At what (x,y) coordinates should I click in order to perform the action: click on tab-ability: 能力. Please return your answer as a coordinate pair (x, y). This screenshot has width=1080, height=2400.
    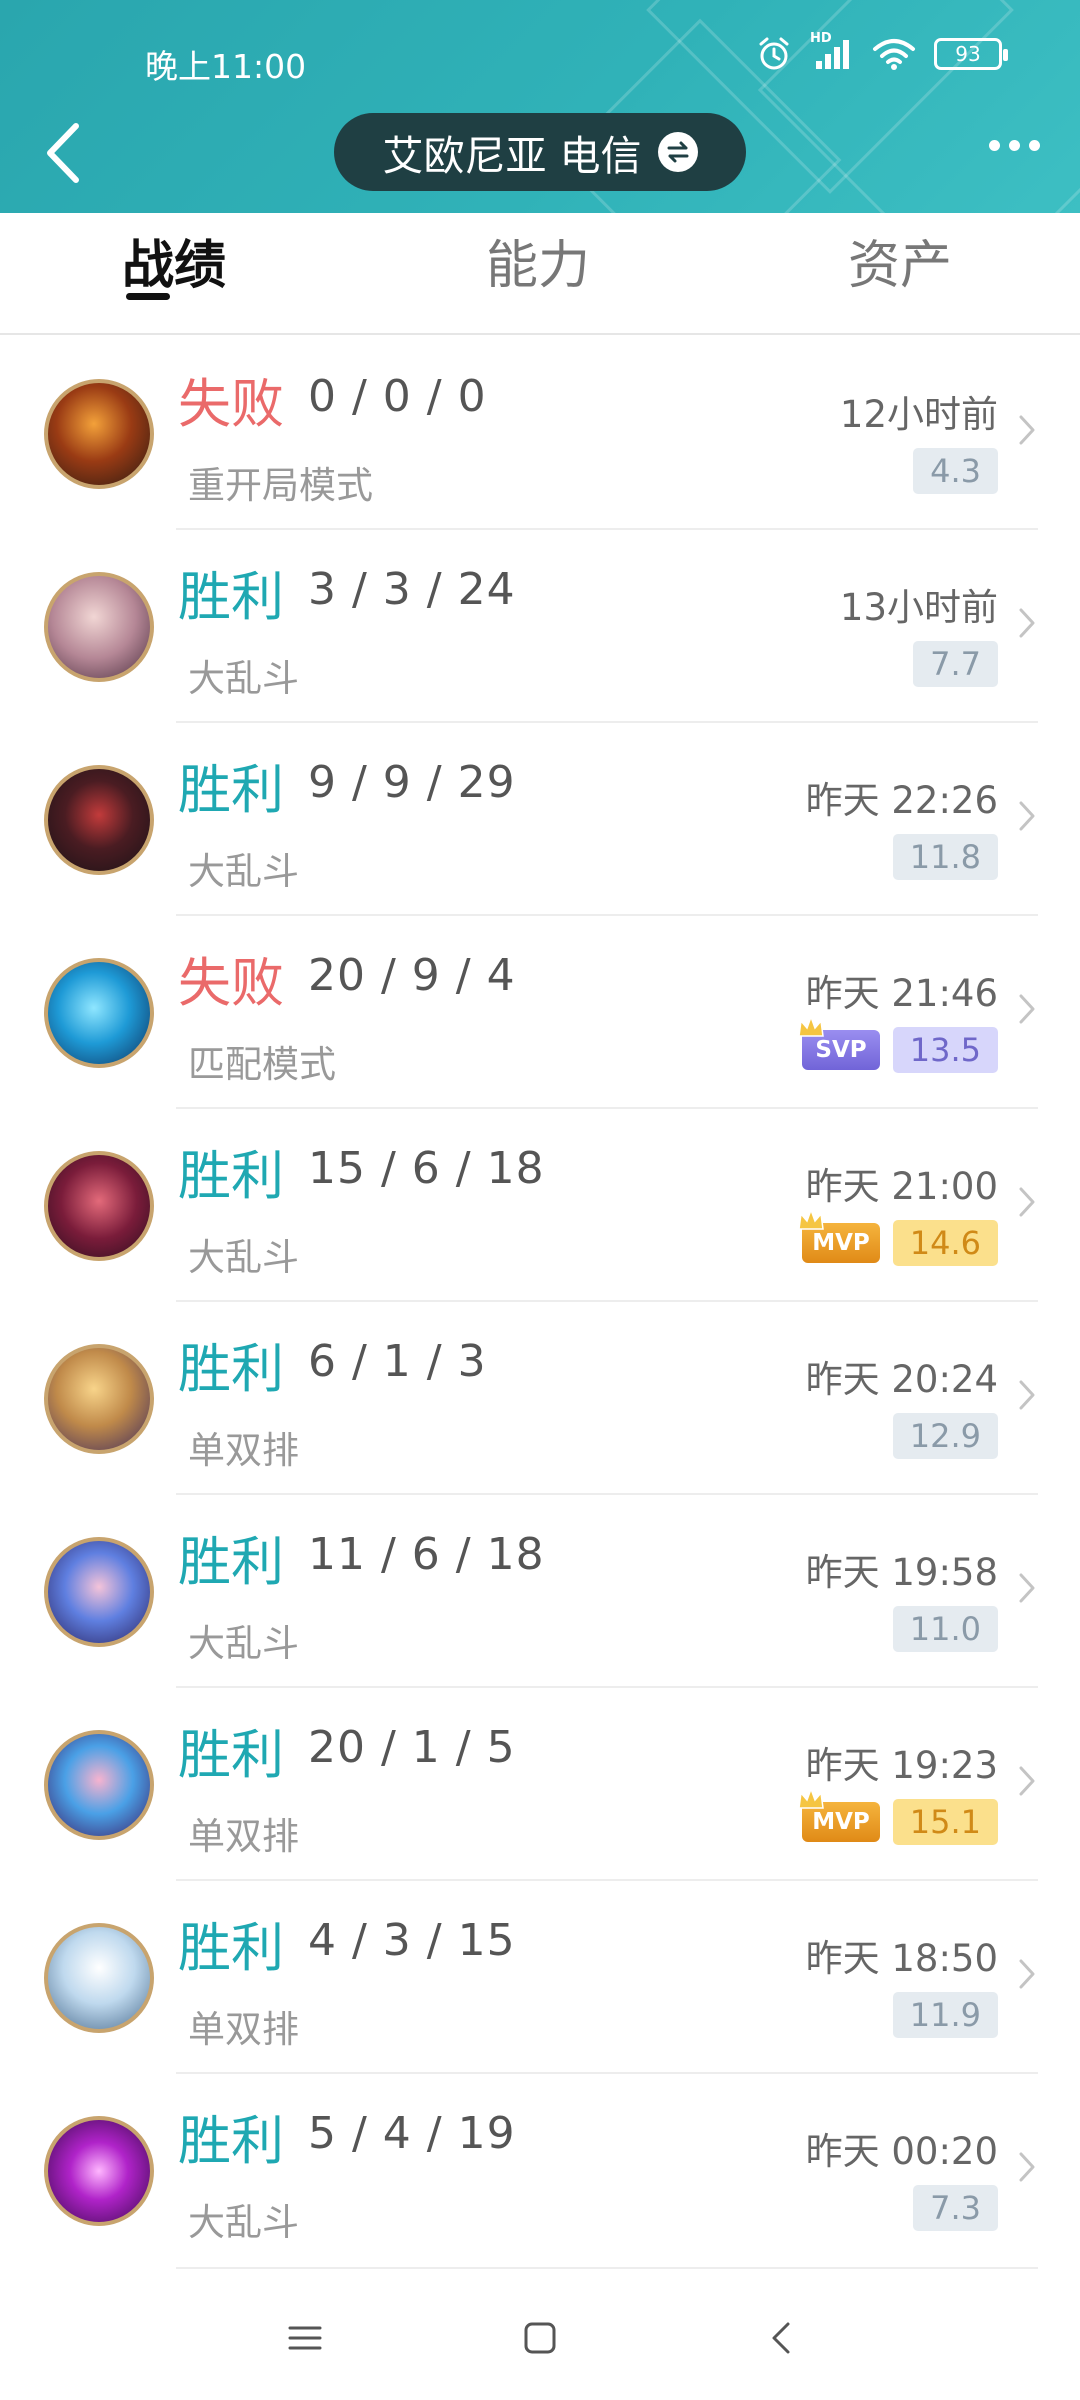
    Looking at the image, I should click on (538, 260).